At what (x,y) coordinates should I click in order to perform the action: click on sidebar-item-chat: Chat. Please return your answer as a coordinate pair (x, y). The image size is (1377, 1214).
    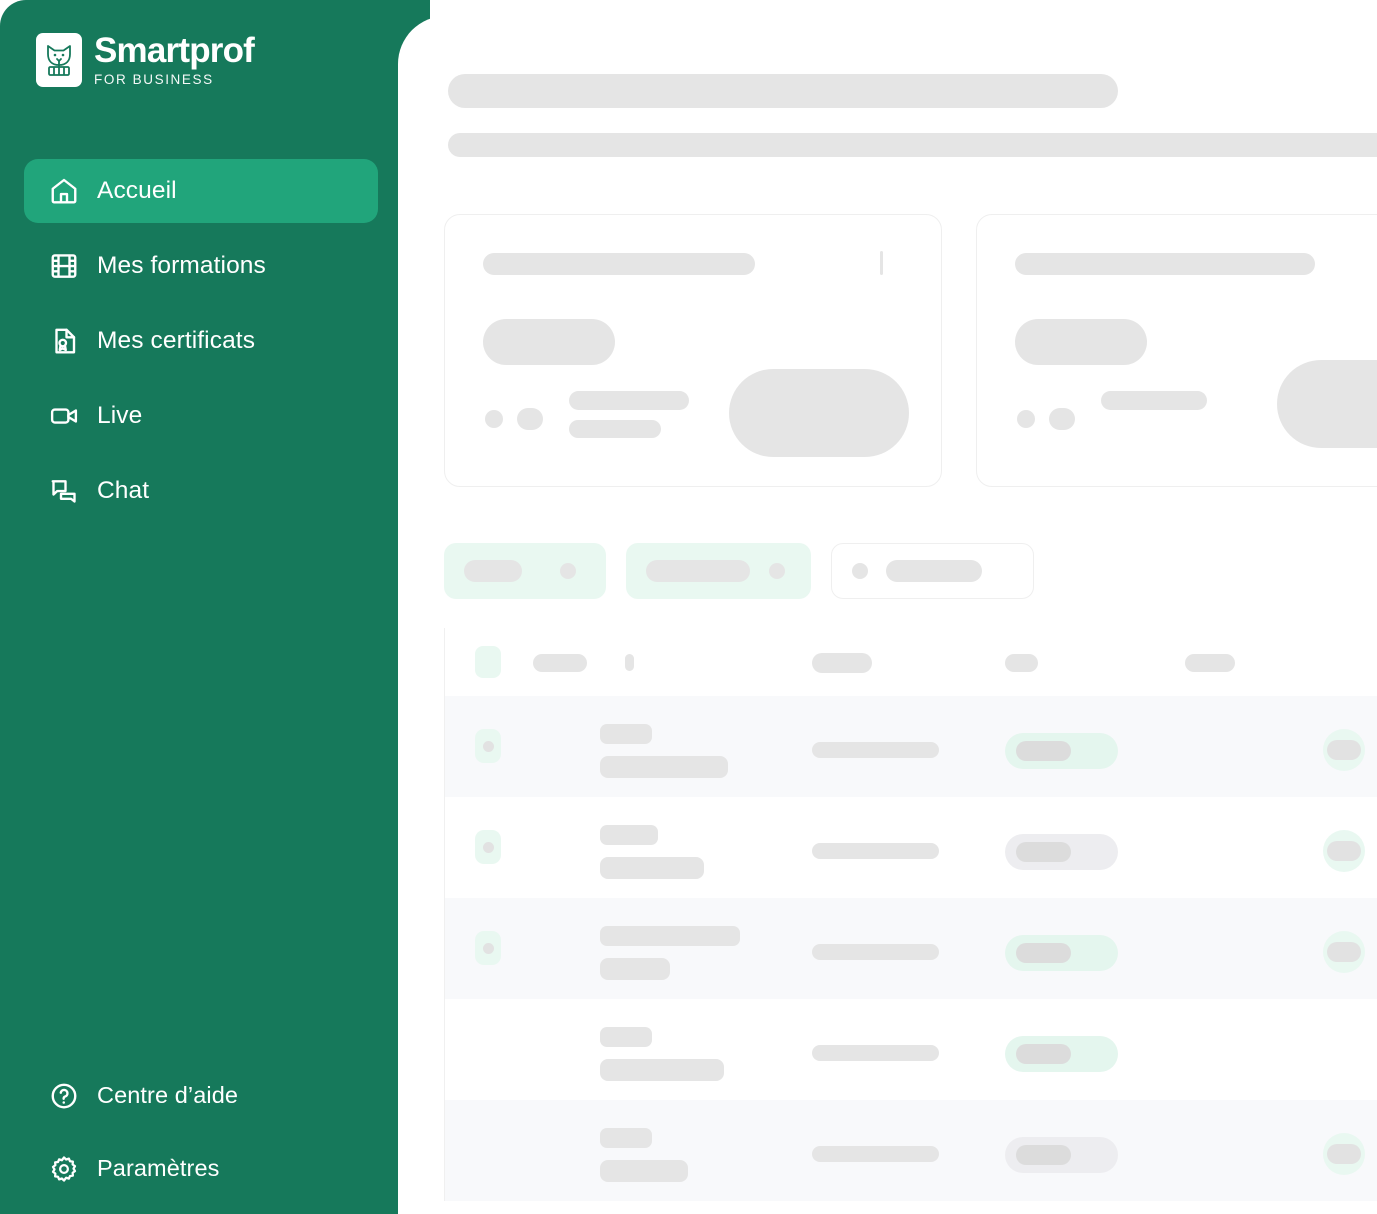
    Looking at the image, I should click on (201, 491).